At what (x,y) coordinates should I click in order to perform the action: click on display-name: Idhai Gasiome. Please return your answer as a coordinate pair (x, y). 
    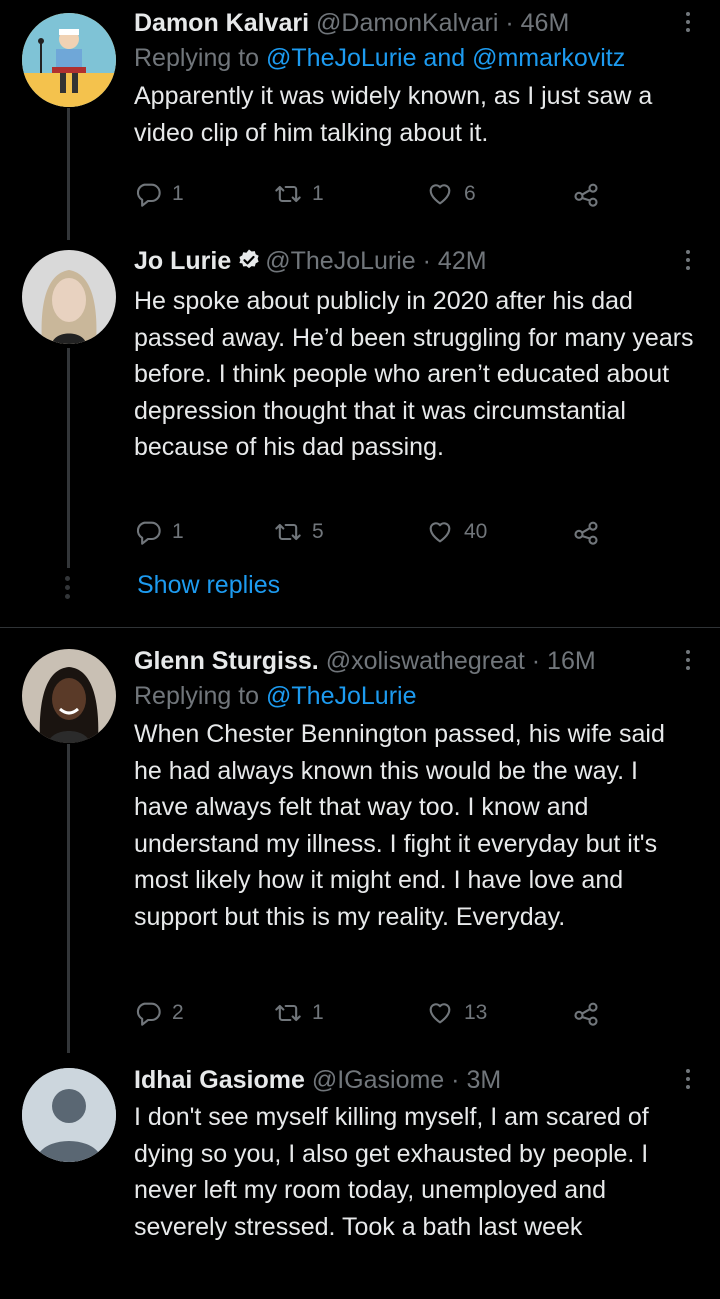
    Looking at the image, I should click on (219, 1080).